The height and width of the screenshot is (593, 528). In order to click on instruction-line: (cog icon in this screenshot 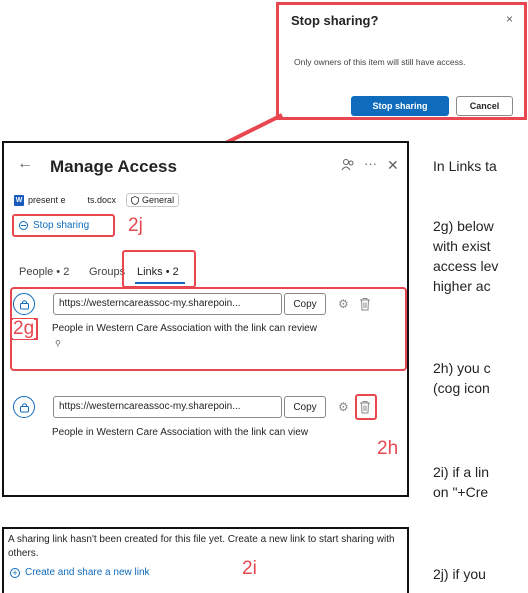, I will do `click(461, 388)`.